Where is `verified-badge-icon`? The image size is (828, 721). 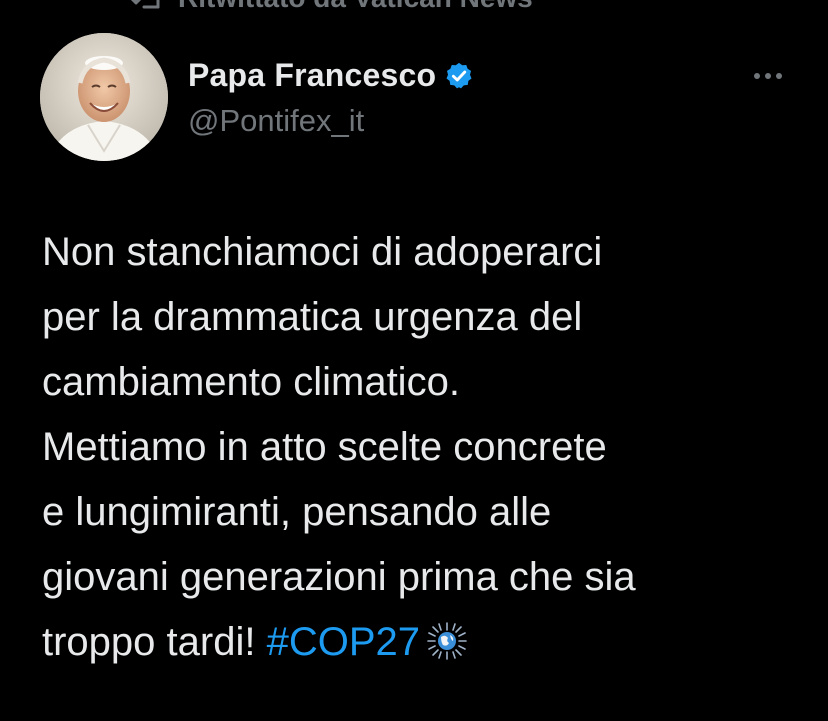 verified-badge-icon is located at coordinates (459, 75).